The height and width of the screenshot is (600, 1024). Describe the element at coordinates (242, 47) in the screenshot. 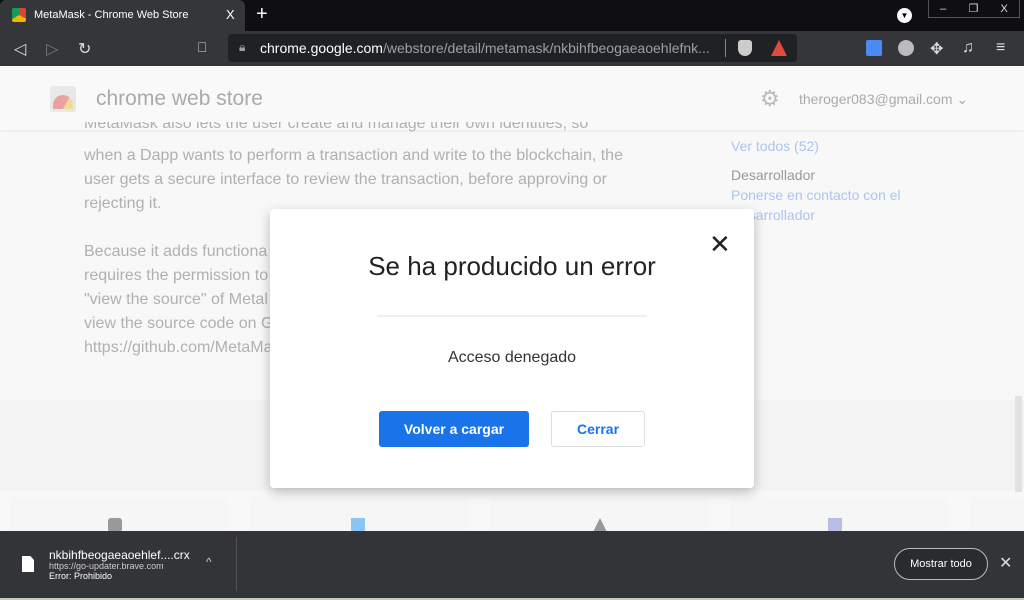

I see `lock-icon: 🔒︎` at that location.